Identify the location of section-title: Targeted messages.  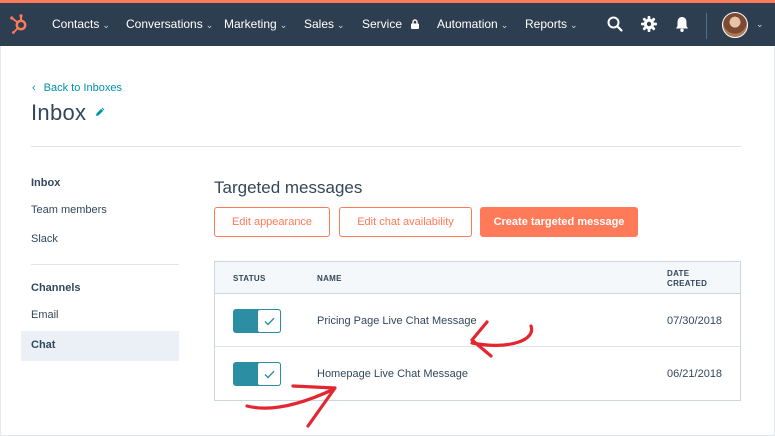
(288, 187).